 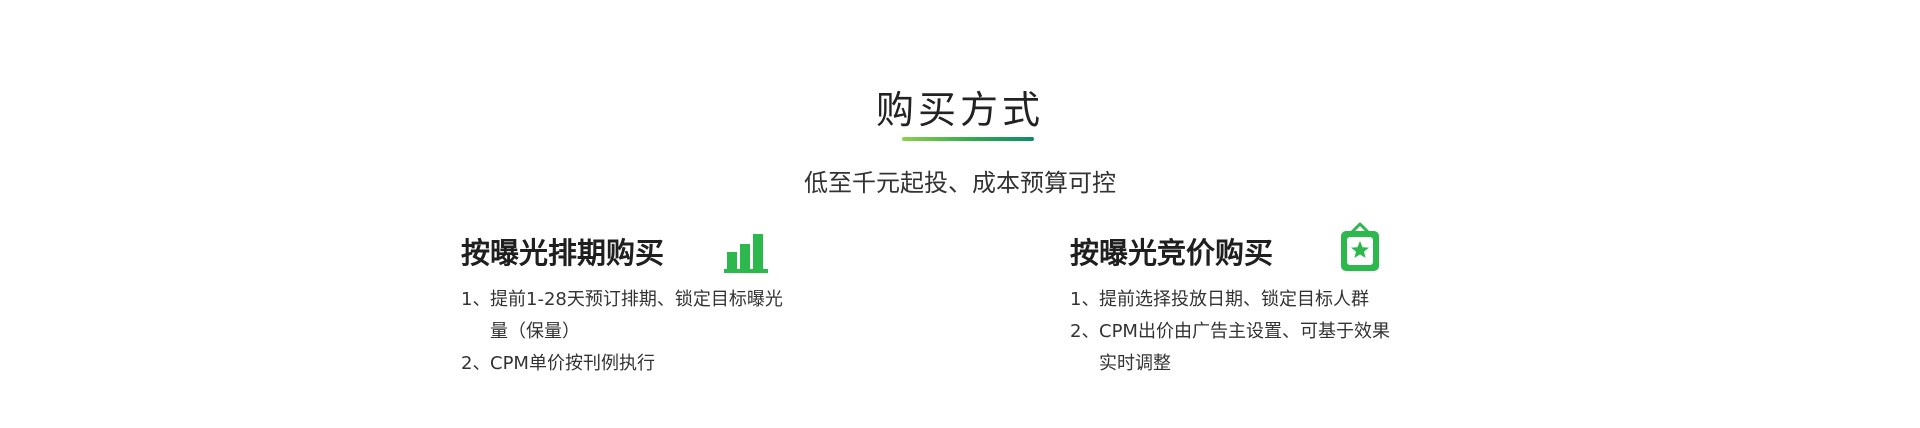 I want to click on title-underline, so click(x=968, y=139).